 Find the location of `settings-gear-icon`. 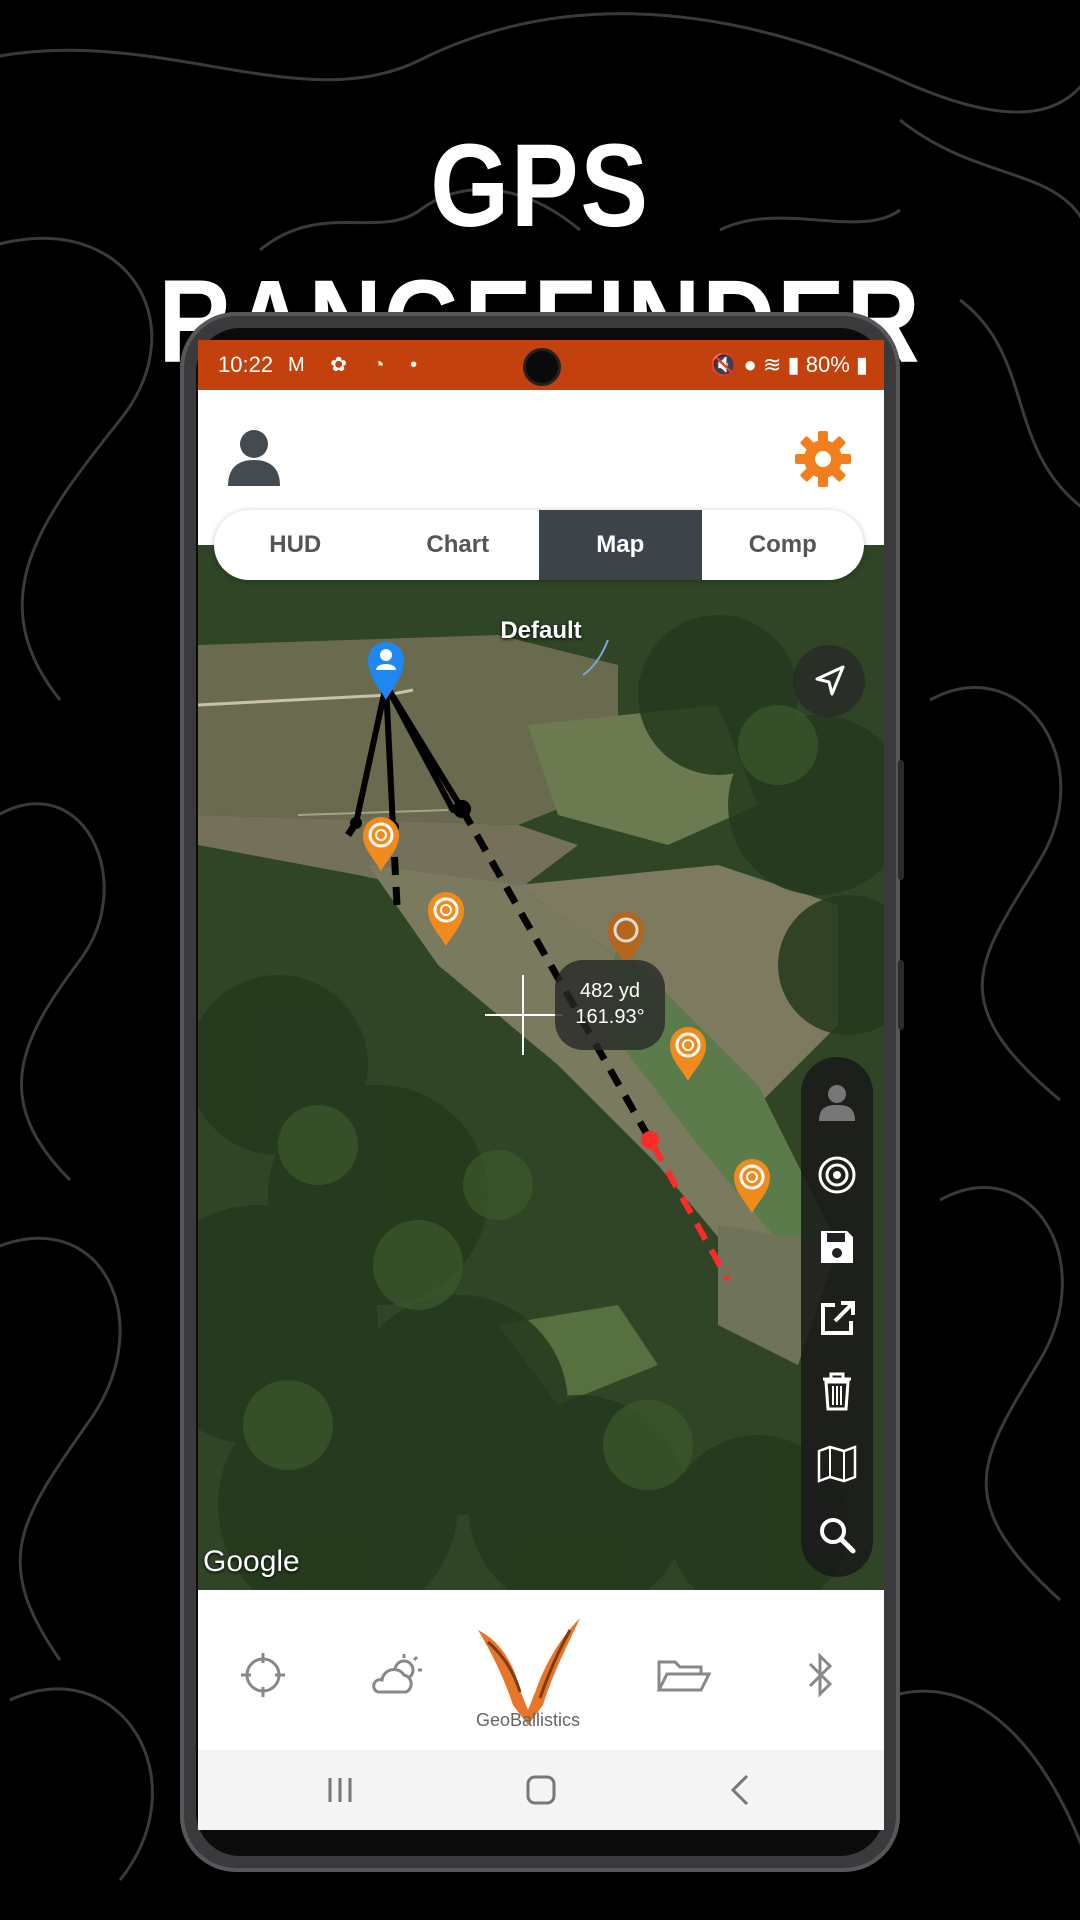

settings-gear-icon is located at coordinates (823, 459).